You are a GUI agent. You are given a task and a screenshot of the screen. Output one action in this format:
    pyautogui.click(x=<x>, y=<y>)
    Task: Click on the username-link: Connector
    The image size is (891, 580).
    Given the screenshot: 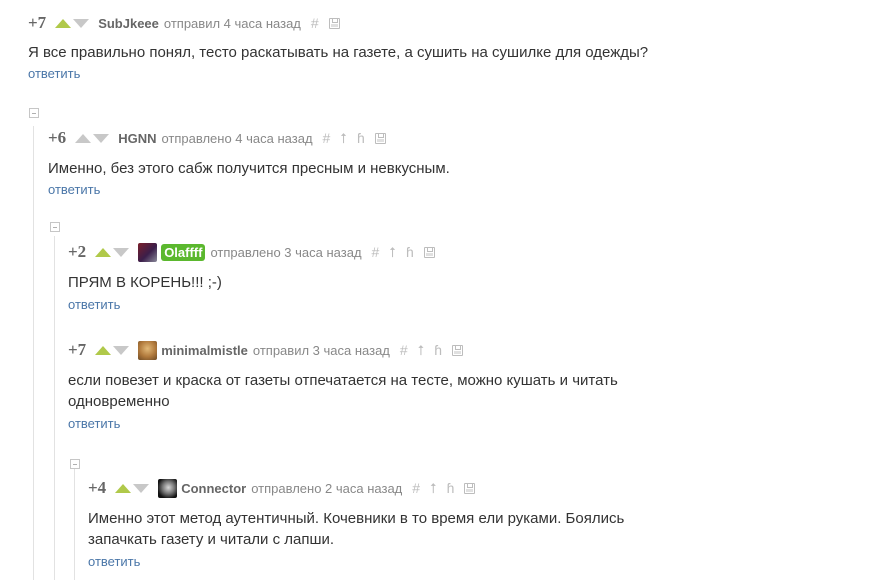 What is the action you would take?
    pyautogui.click(x=213, y=488)
    